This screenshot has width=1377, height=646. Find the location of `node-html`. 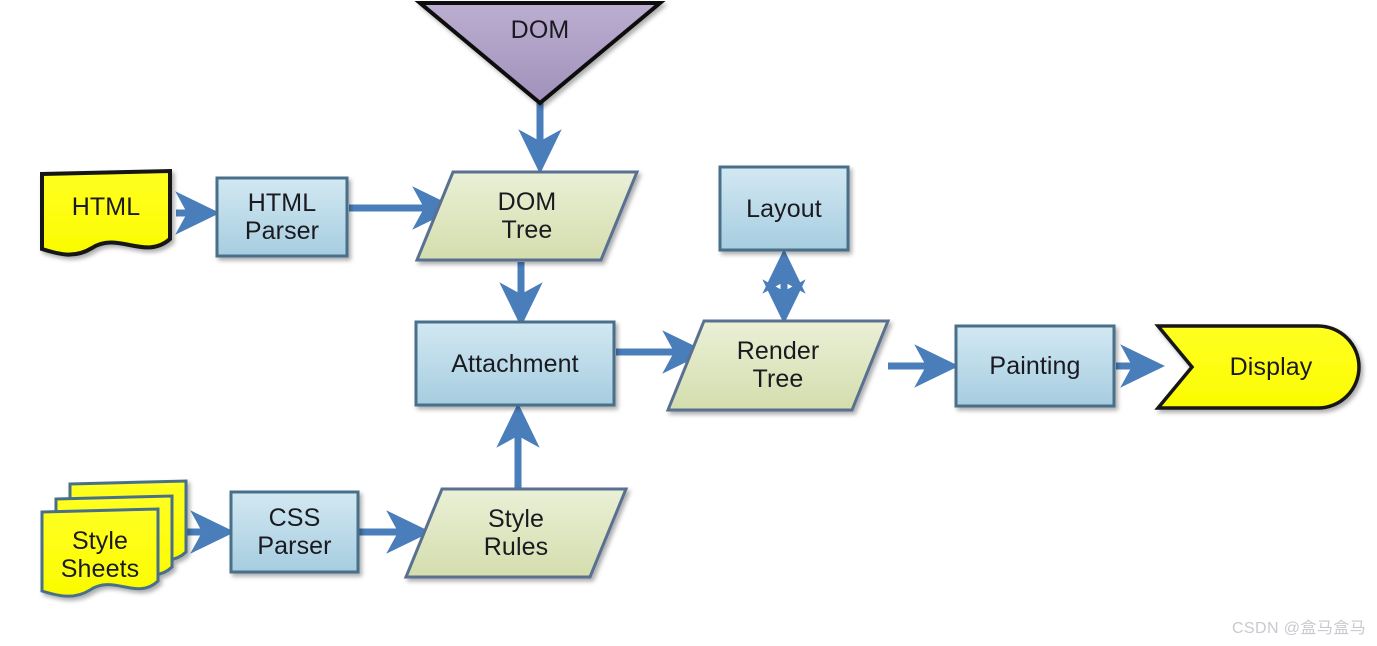

node-html is located at coordinates (106, 212).